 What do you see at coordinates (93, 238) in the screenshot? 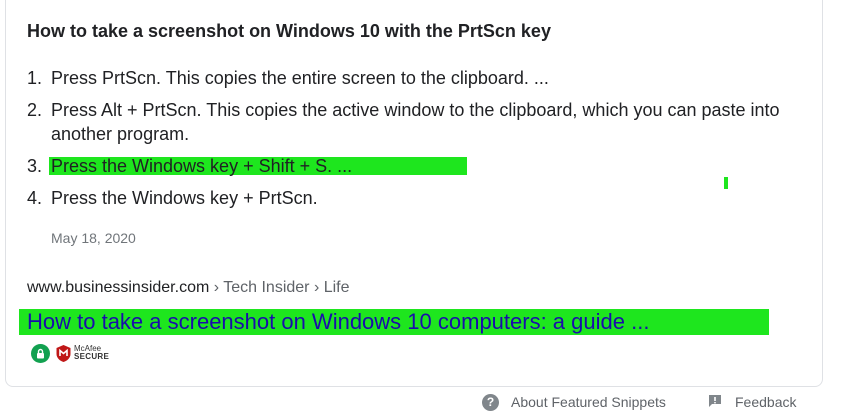
I see `snippet-date: May 18, 2020` at bounding box center [93, 238].